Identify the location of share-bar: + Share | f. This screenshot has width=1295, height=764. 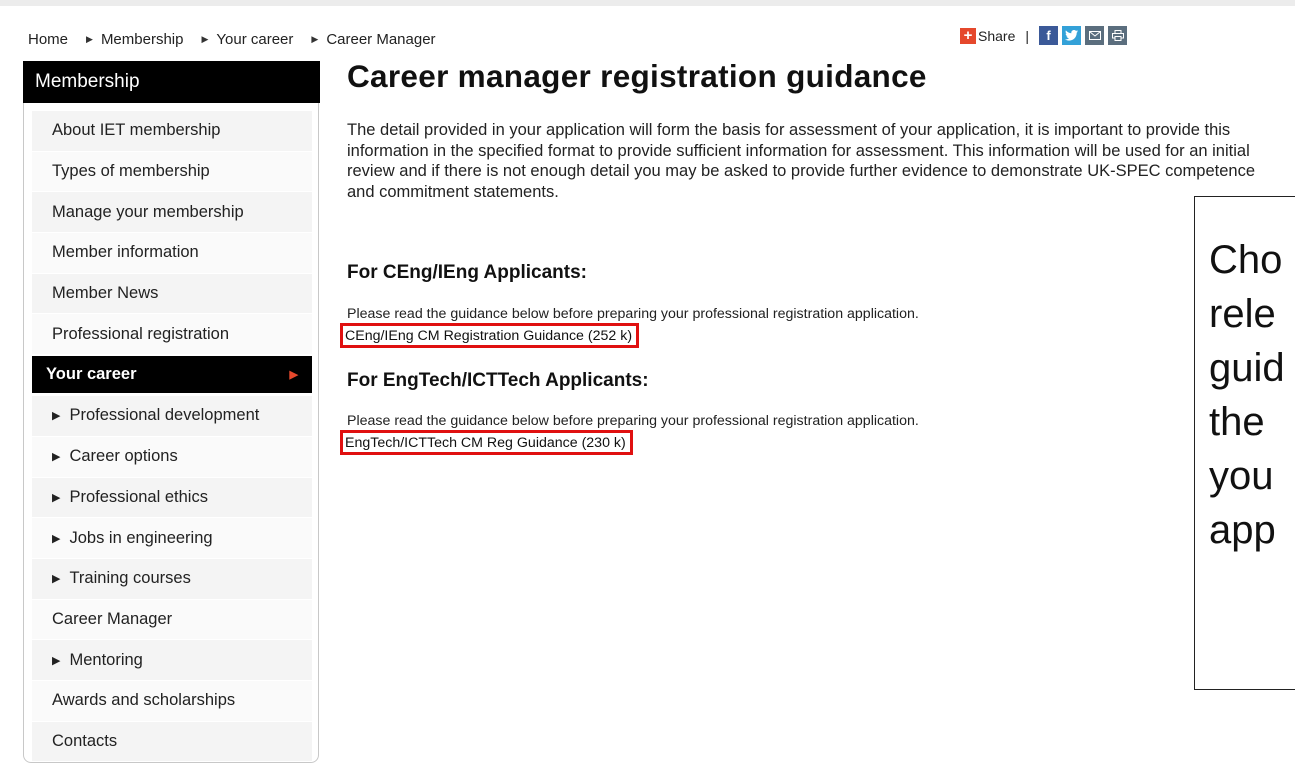
(1045, 35).